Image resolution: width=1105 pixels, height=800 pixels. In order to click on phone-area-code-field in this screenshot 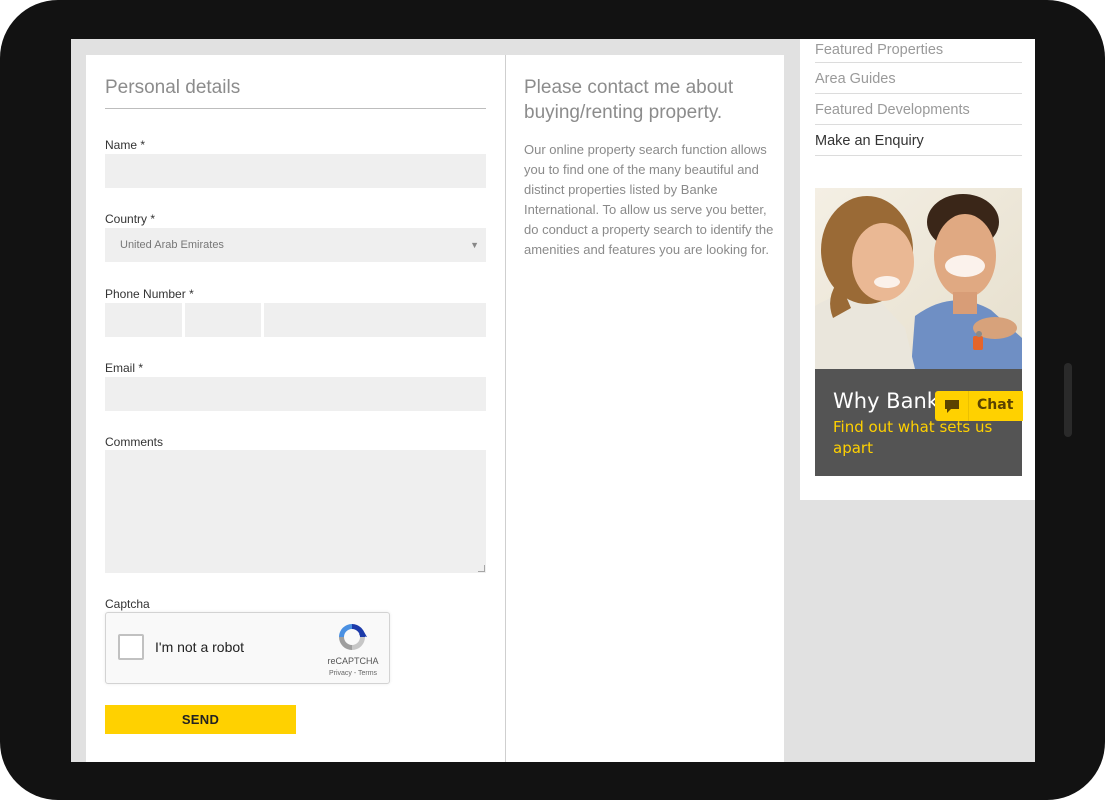, I will do `click(223, 320)`.